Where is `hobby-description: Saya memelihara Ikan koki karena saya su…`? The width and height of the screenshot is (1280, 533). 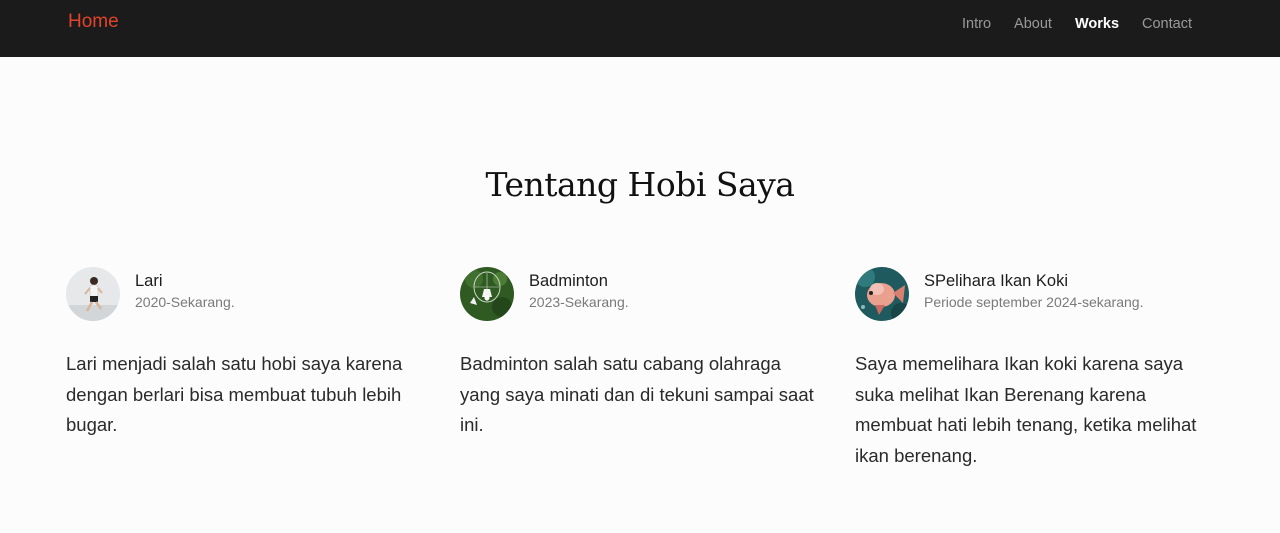
hobby-description: Saya memelihara Ikan koki karena saya su… is located at coordinates (1026, 409).